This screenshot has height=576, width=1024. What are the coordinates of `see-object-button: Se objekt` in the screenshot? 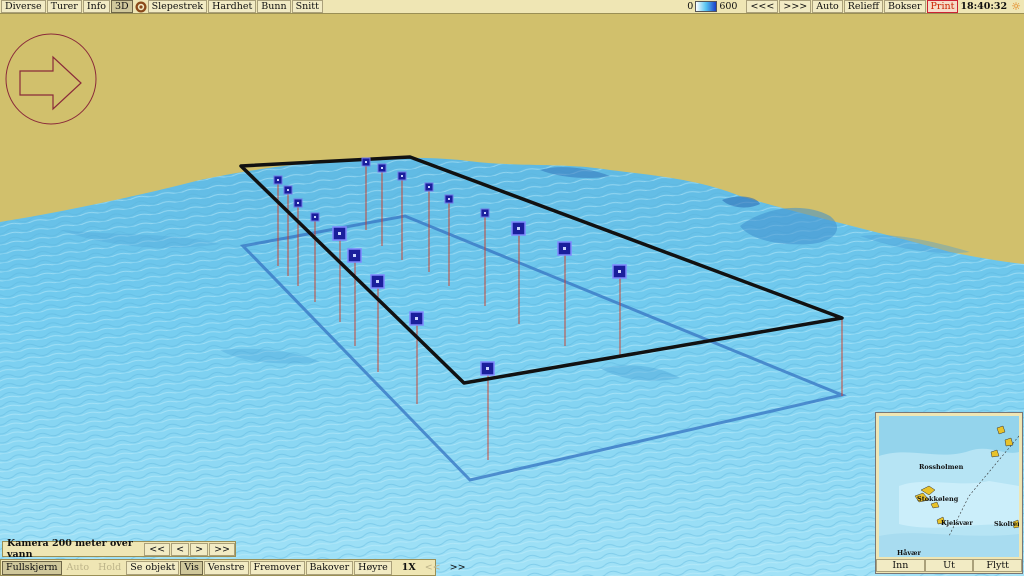 It's located at (153, 567).